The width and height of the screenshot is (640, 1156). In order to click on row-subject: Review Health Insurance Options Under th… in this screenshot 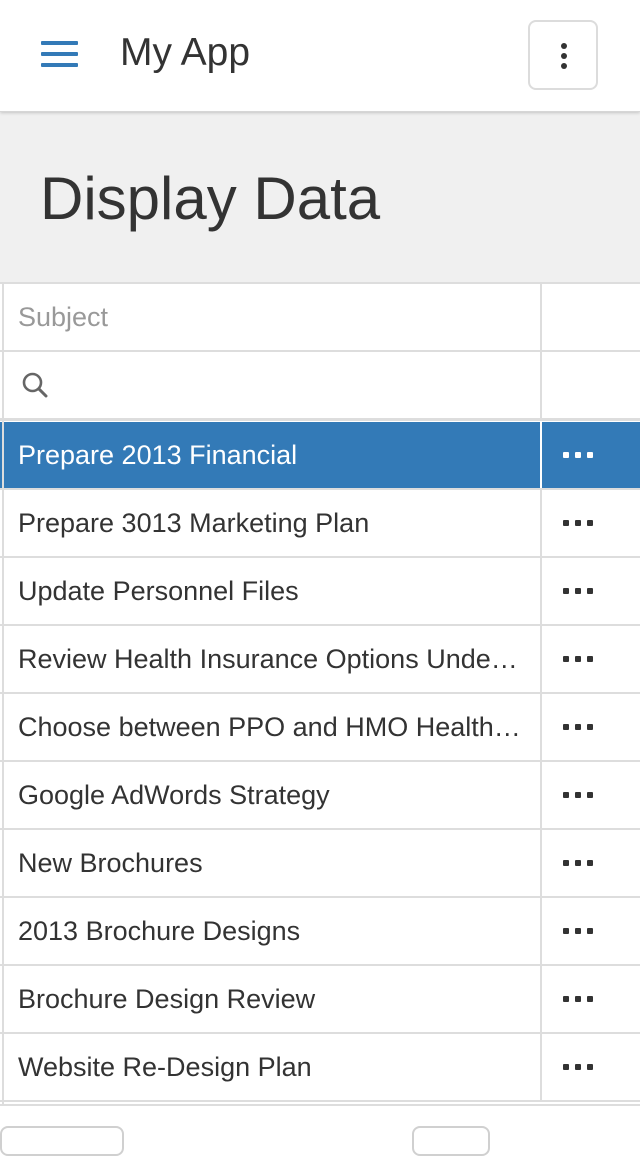, I will do `click(279, 659)`.